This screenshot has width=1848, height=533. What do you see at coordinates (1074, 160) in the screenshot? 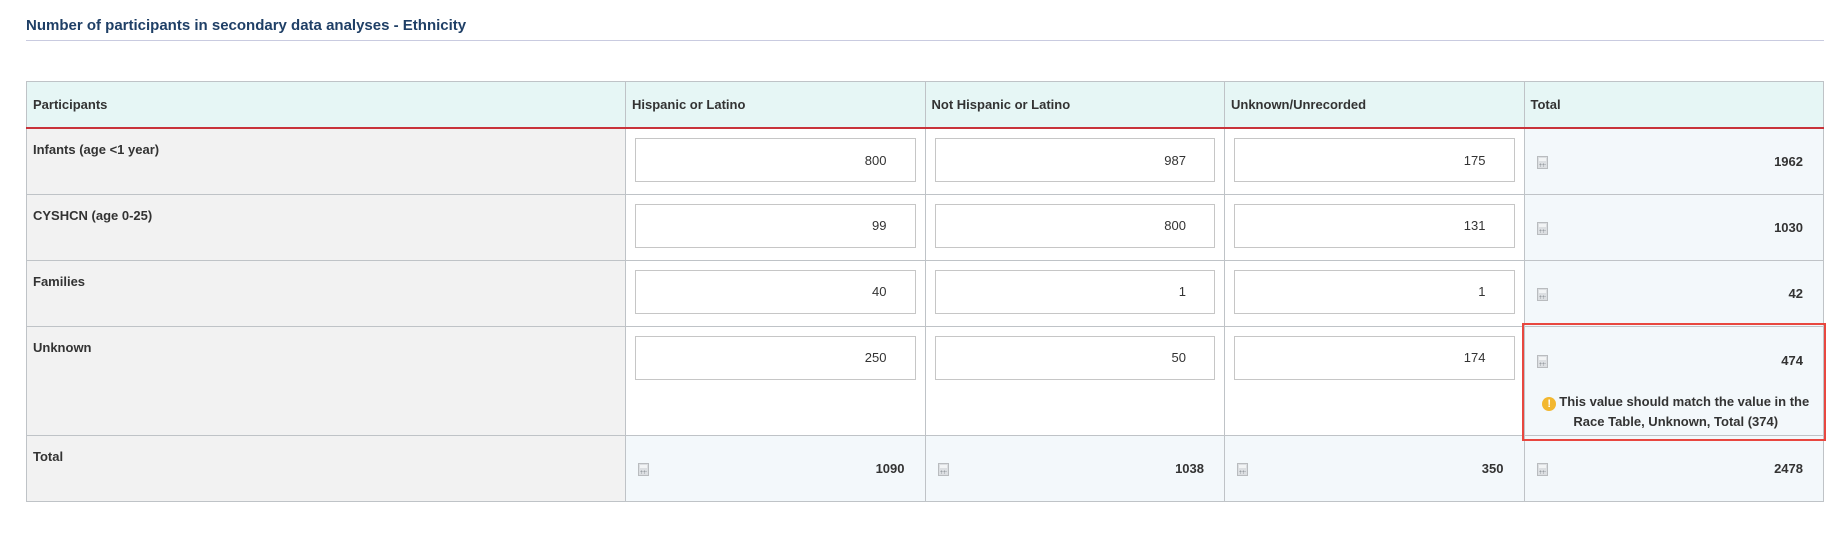
I see `infants-not-hispanic-input` at bounding box center [1074, 160].